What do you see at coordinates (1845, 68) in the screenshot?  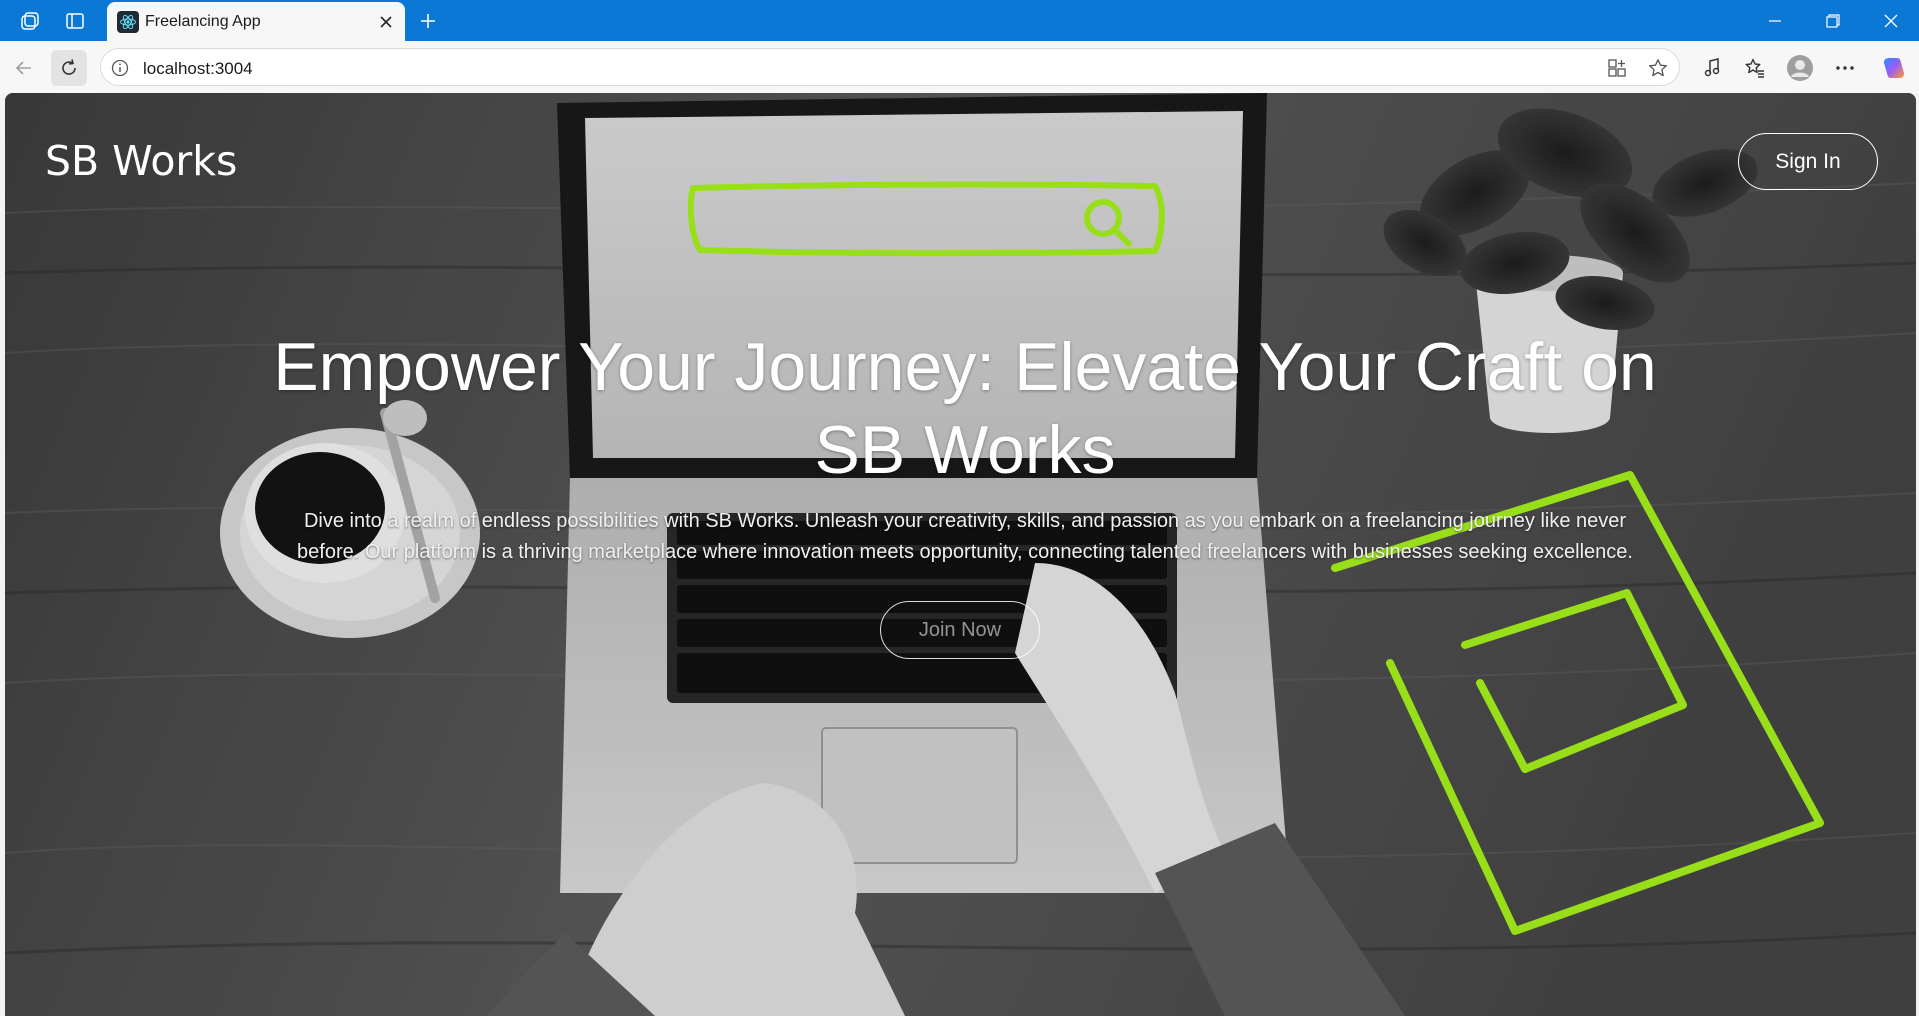 I see `more-options-icon` at bounding box center [1845, 68].